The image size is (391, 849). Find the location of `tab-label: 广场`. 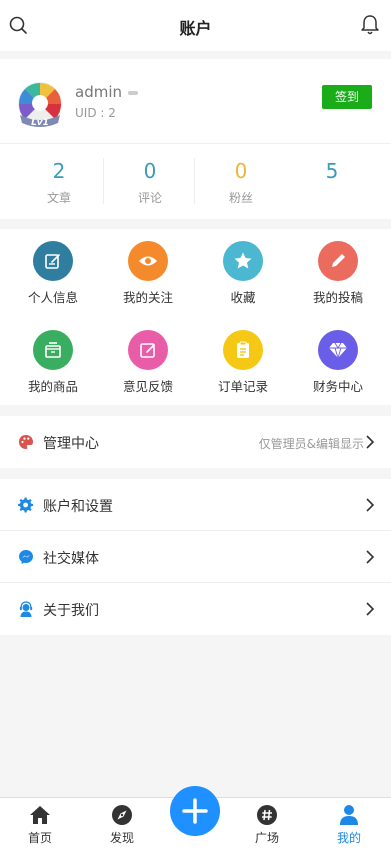

tab-label: 广场 is located at coordinates (266, 838).